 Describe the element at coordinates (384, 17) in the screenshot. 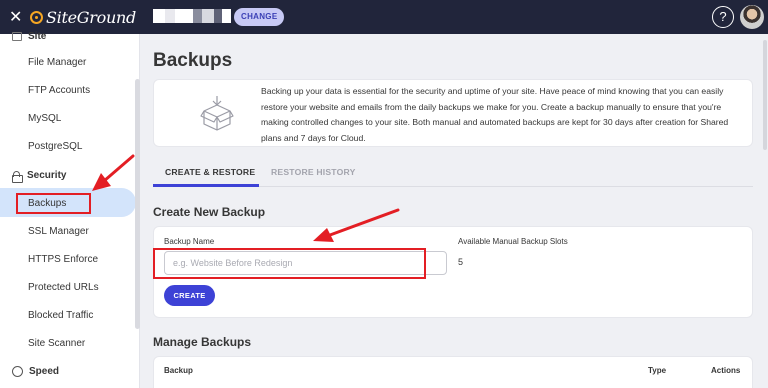

I see `top-bar: ✕ SiteGround CHANGE ?` at that location.